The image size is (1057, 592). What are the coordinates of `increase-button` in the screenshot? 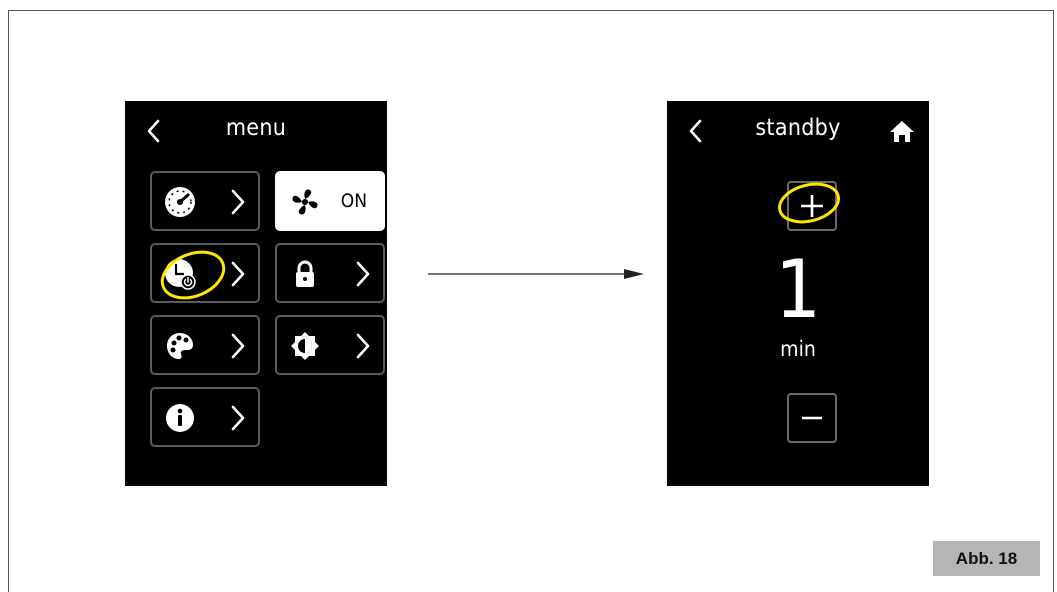 It's located at (812, 206).